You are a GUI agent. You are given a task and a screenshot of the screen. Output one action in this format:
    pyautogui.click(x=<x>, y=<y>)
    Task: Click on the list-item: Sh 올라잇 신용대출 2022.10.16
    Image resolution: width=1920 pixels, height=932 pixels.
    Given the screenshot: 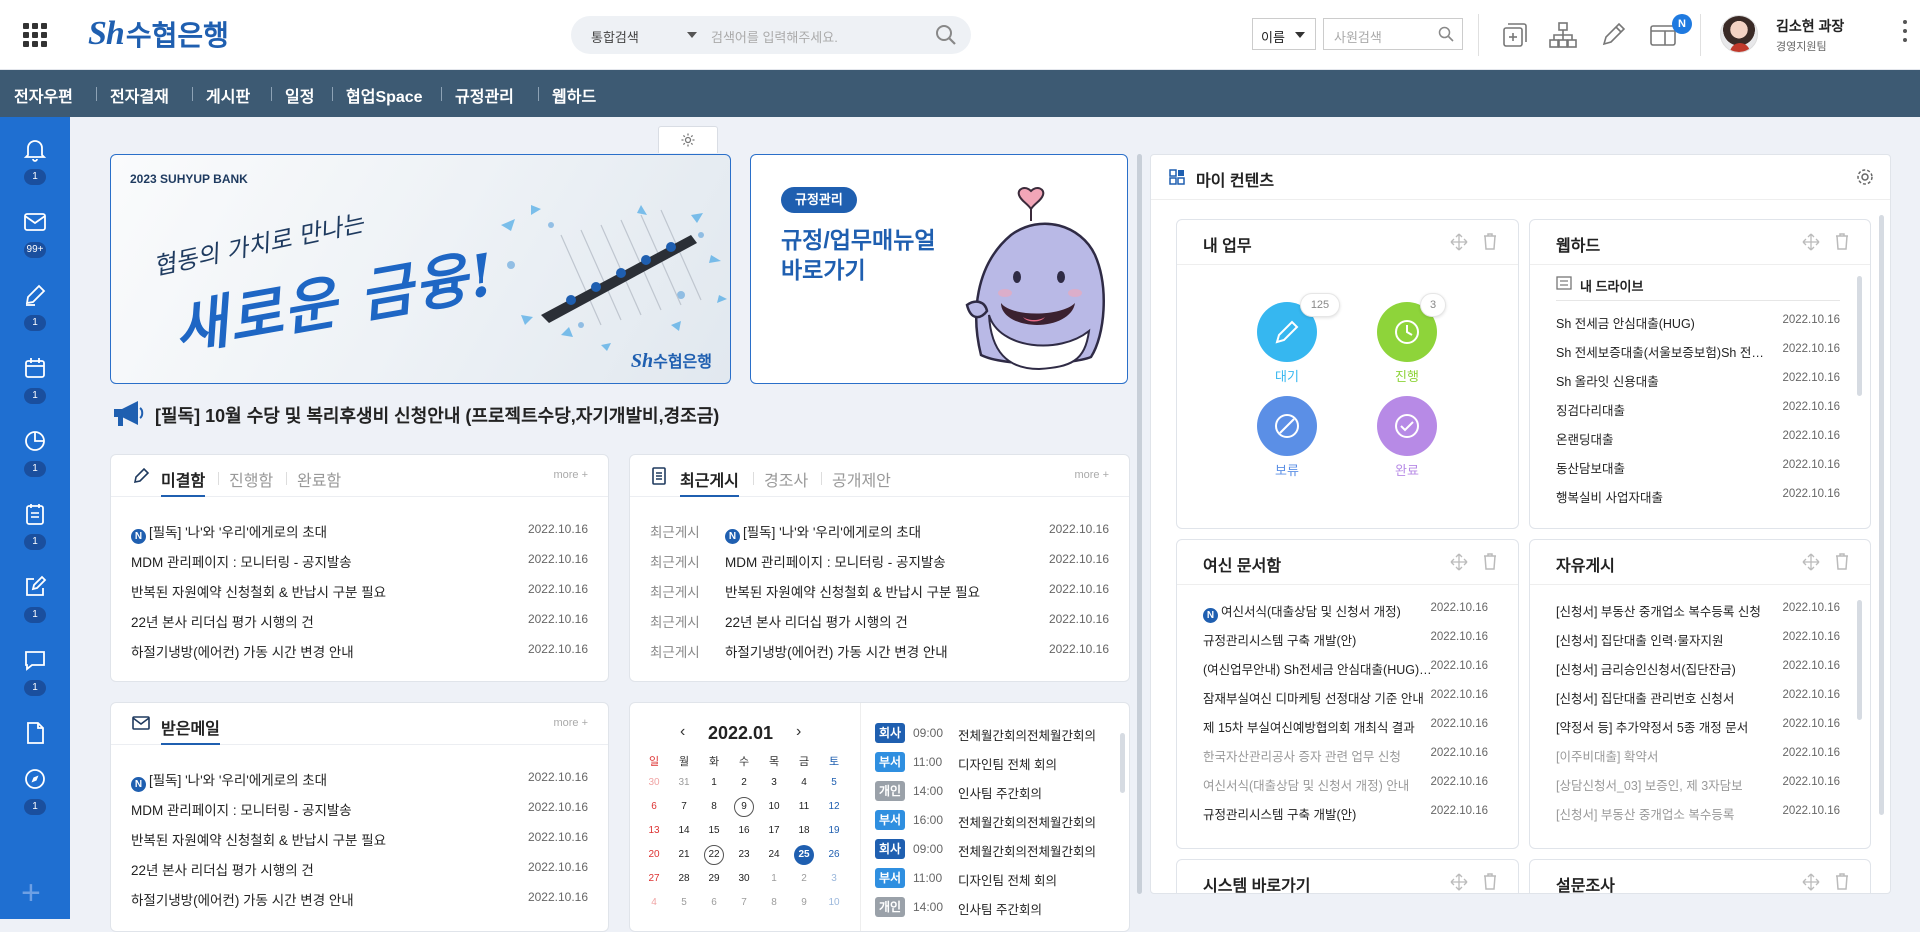 What is the action you would take?
    pyautogui.click(x=1698, y=379)
    